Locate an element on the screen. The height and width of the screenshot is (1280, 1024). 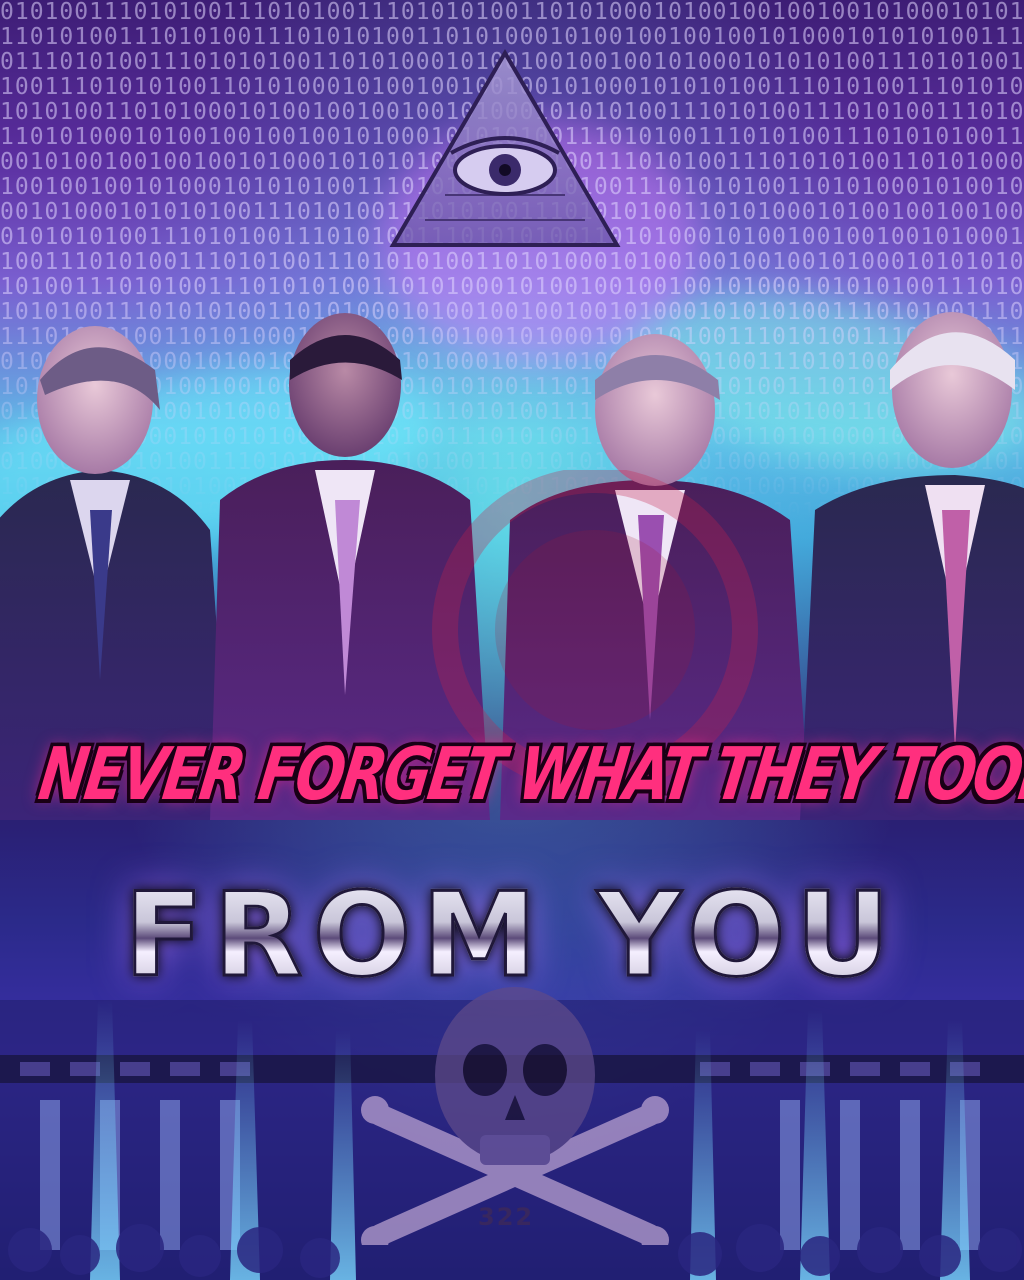
eye-of-providence-icon is located at coordinates (505, 148).